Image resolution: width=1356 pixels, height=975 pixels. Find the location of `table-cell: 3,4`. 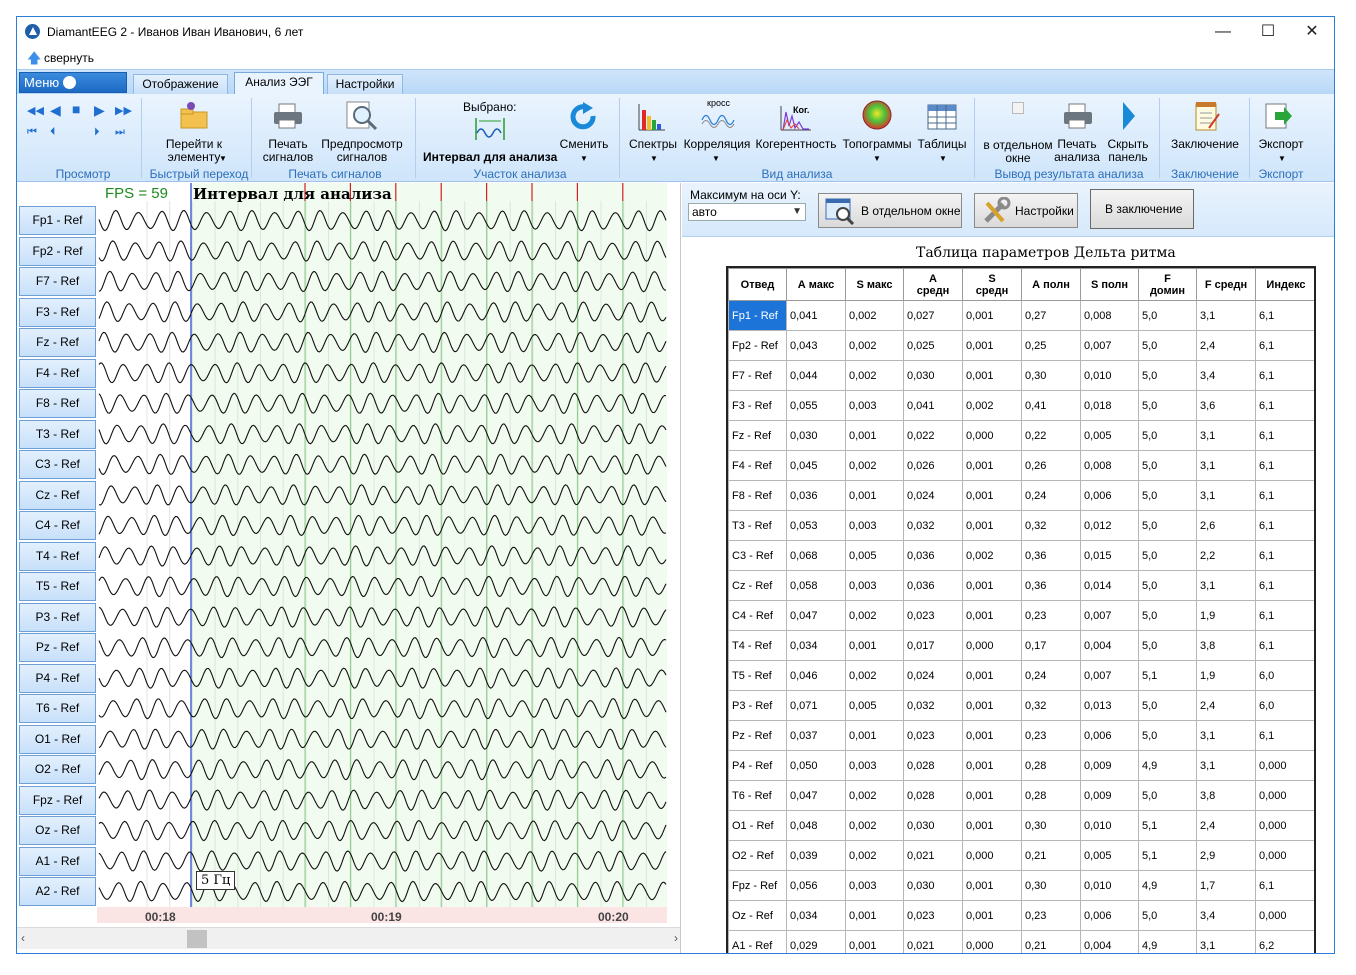

table-cell: 3,4 is located at coordinates (1226, 915).